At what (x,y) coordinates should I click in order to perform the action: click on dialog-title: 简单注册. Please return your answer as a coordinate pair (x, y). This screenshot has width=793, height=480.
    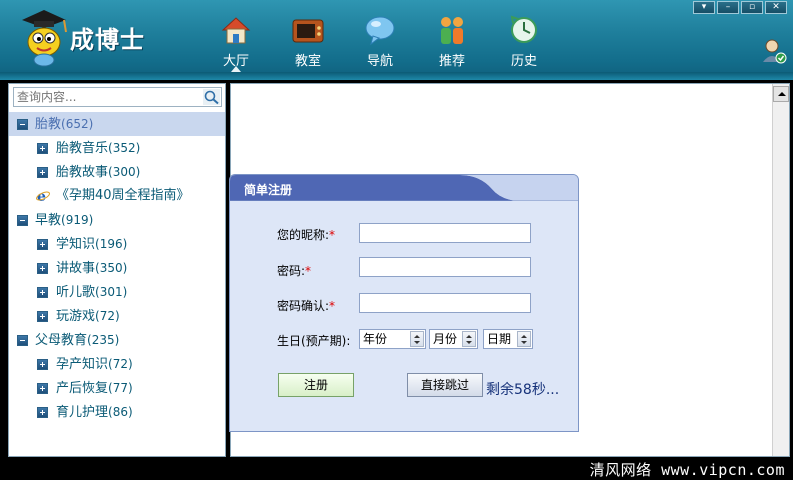
    Looking at the image, I should click on (268, 190).